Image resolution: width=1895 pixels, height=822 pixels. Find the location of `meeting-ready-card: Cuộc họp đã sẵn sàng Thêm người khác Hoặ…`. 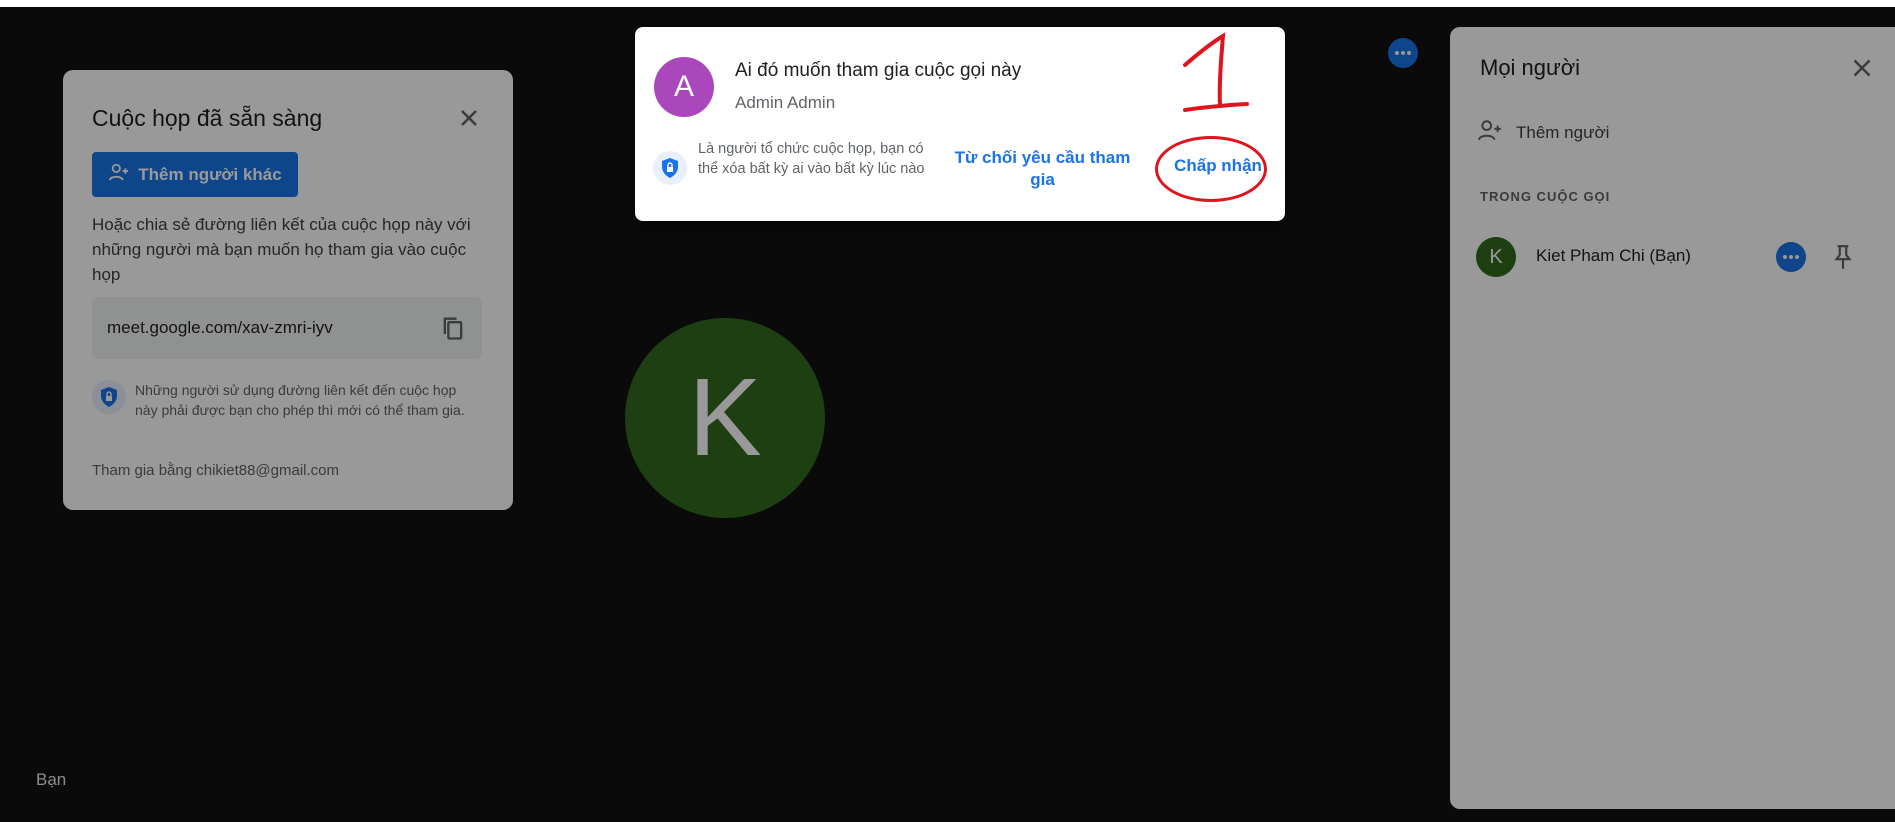

meeting-ready-card: Cuộc họp đã sẵn sàng Thêm người khác Hoặ… is located at coordinates (288, 290).